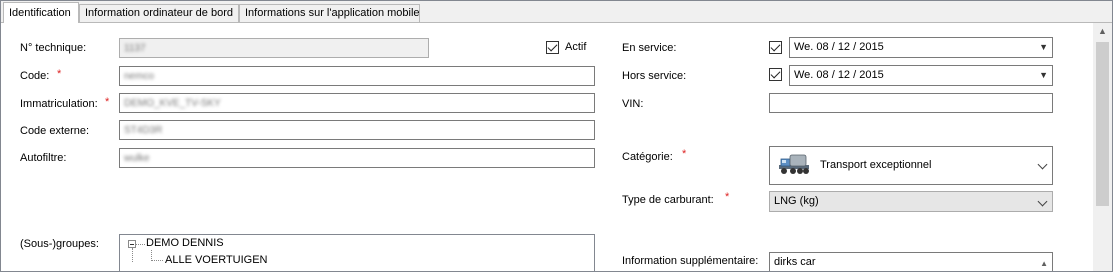  I want to click on vin-input, so click(911, 103).